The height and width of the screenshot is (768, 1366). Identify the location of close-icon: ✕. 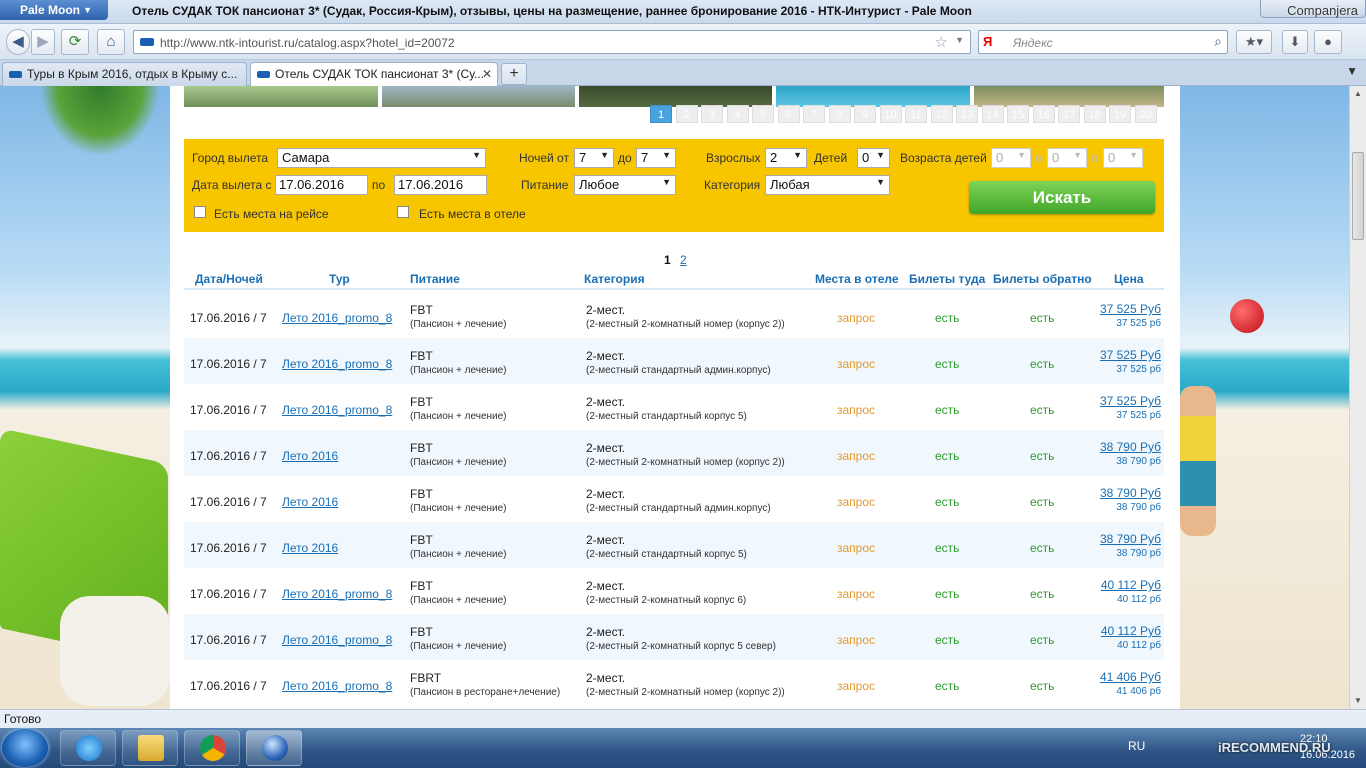
(487, 74).